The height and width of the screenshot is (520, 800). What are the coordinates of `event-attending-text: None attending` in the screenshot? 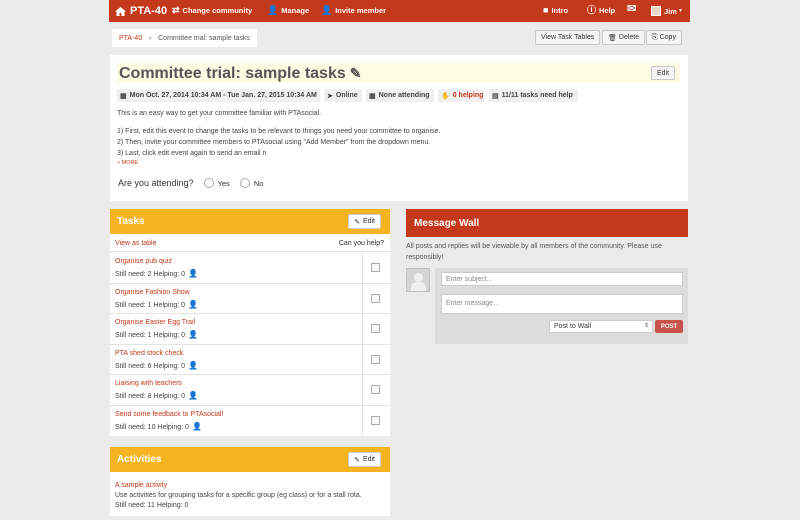 It's located at (404, 95).